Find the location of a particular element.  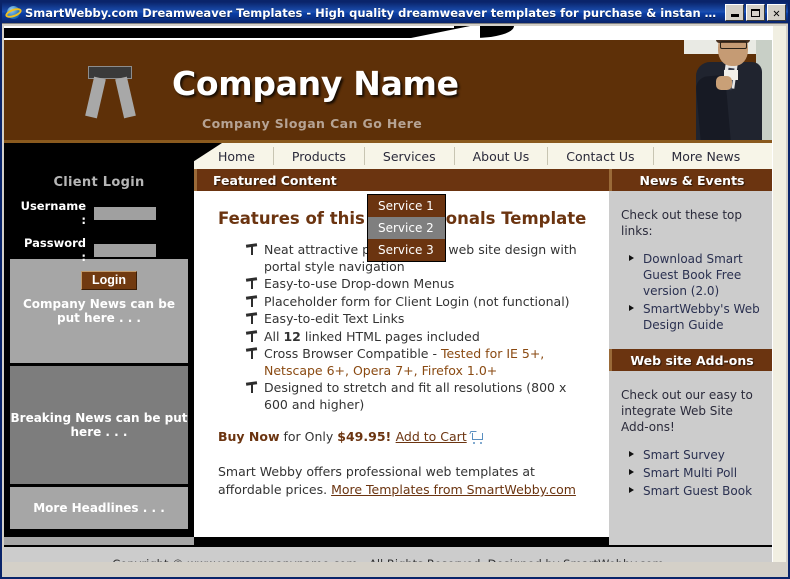

nav-item-contact-us: Contact Us is located at coordinates (601, 156).